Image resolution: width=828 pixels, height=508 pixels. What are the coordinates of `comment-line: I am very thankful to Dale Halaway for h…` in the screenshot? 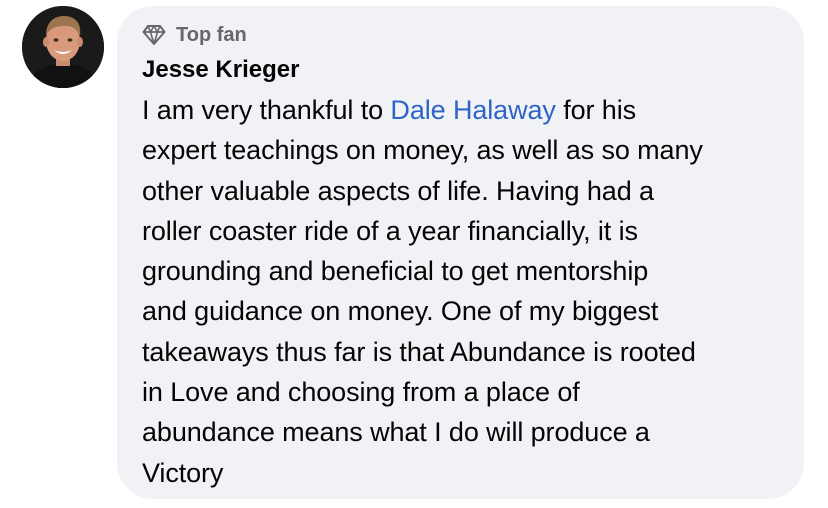 It's located at (389, 110).